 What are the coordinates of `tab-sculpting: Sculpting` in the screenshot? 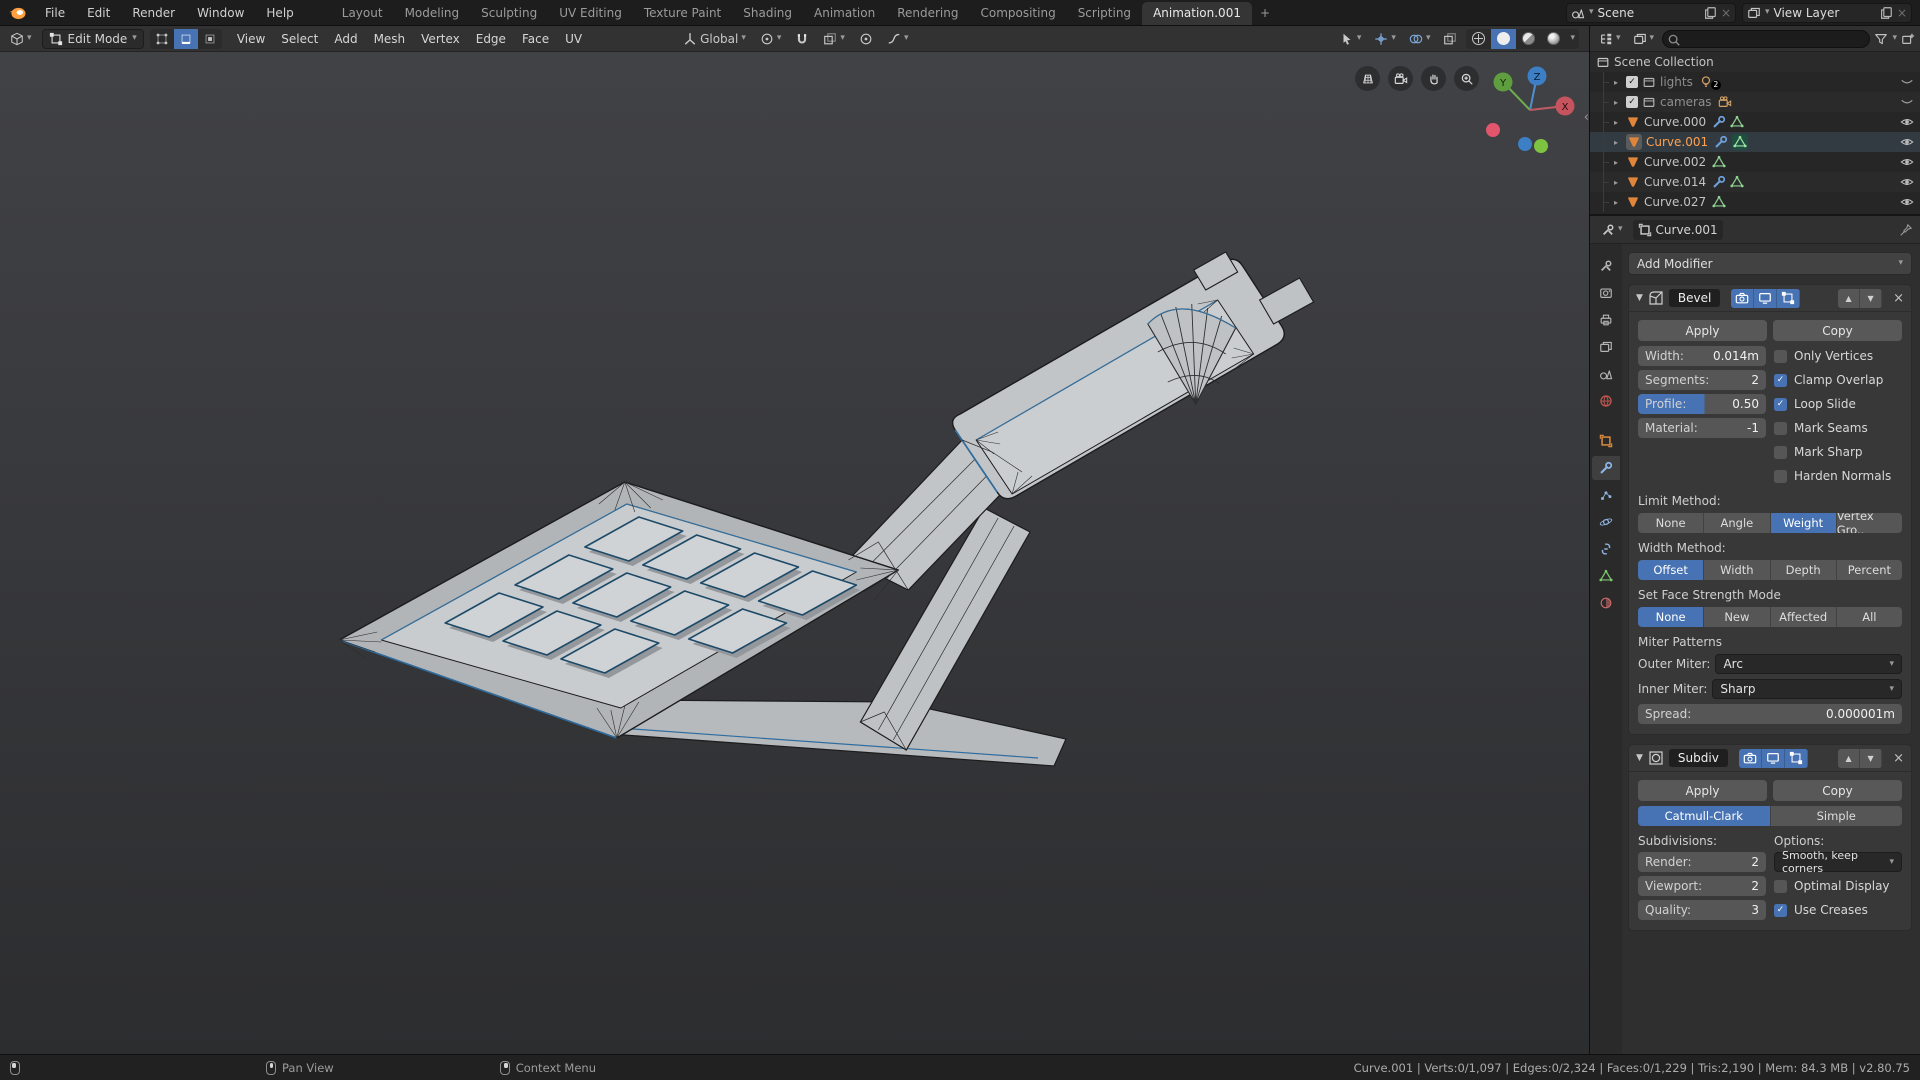 It's located at (509, 13).